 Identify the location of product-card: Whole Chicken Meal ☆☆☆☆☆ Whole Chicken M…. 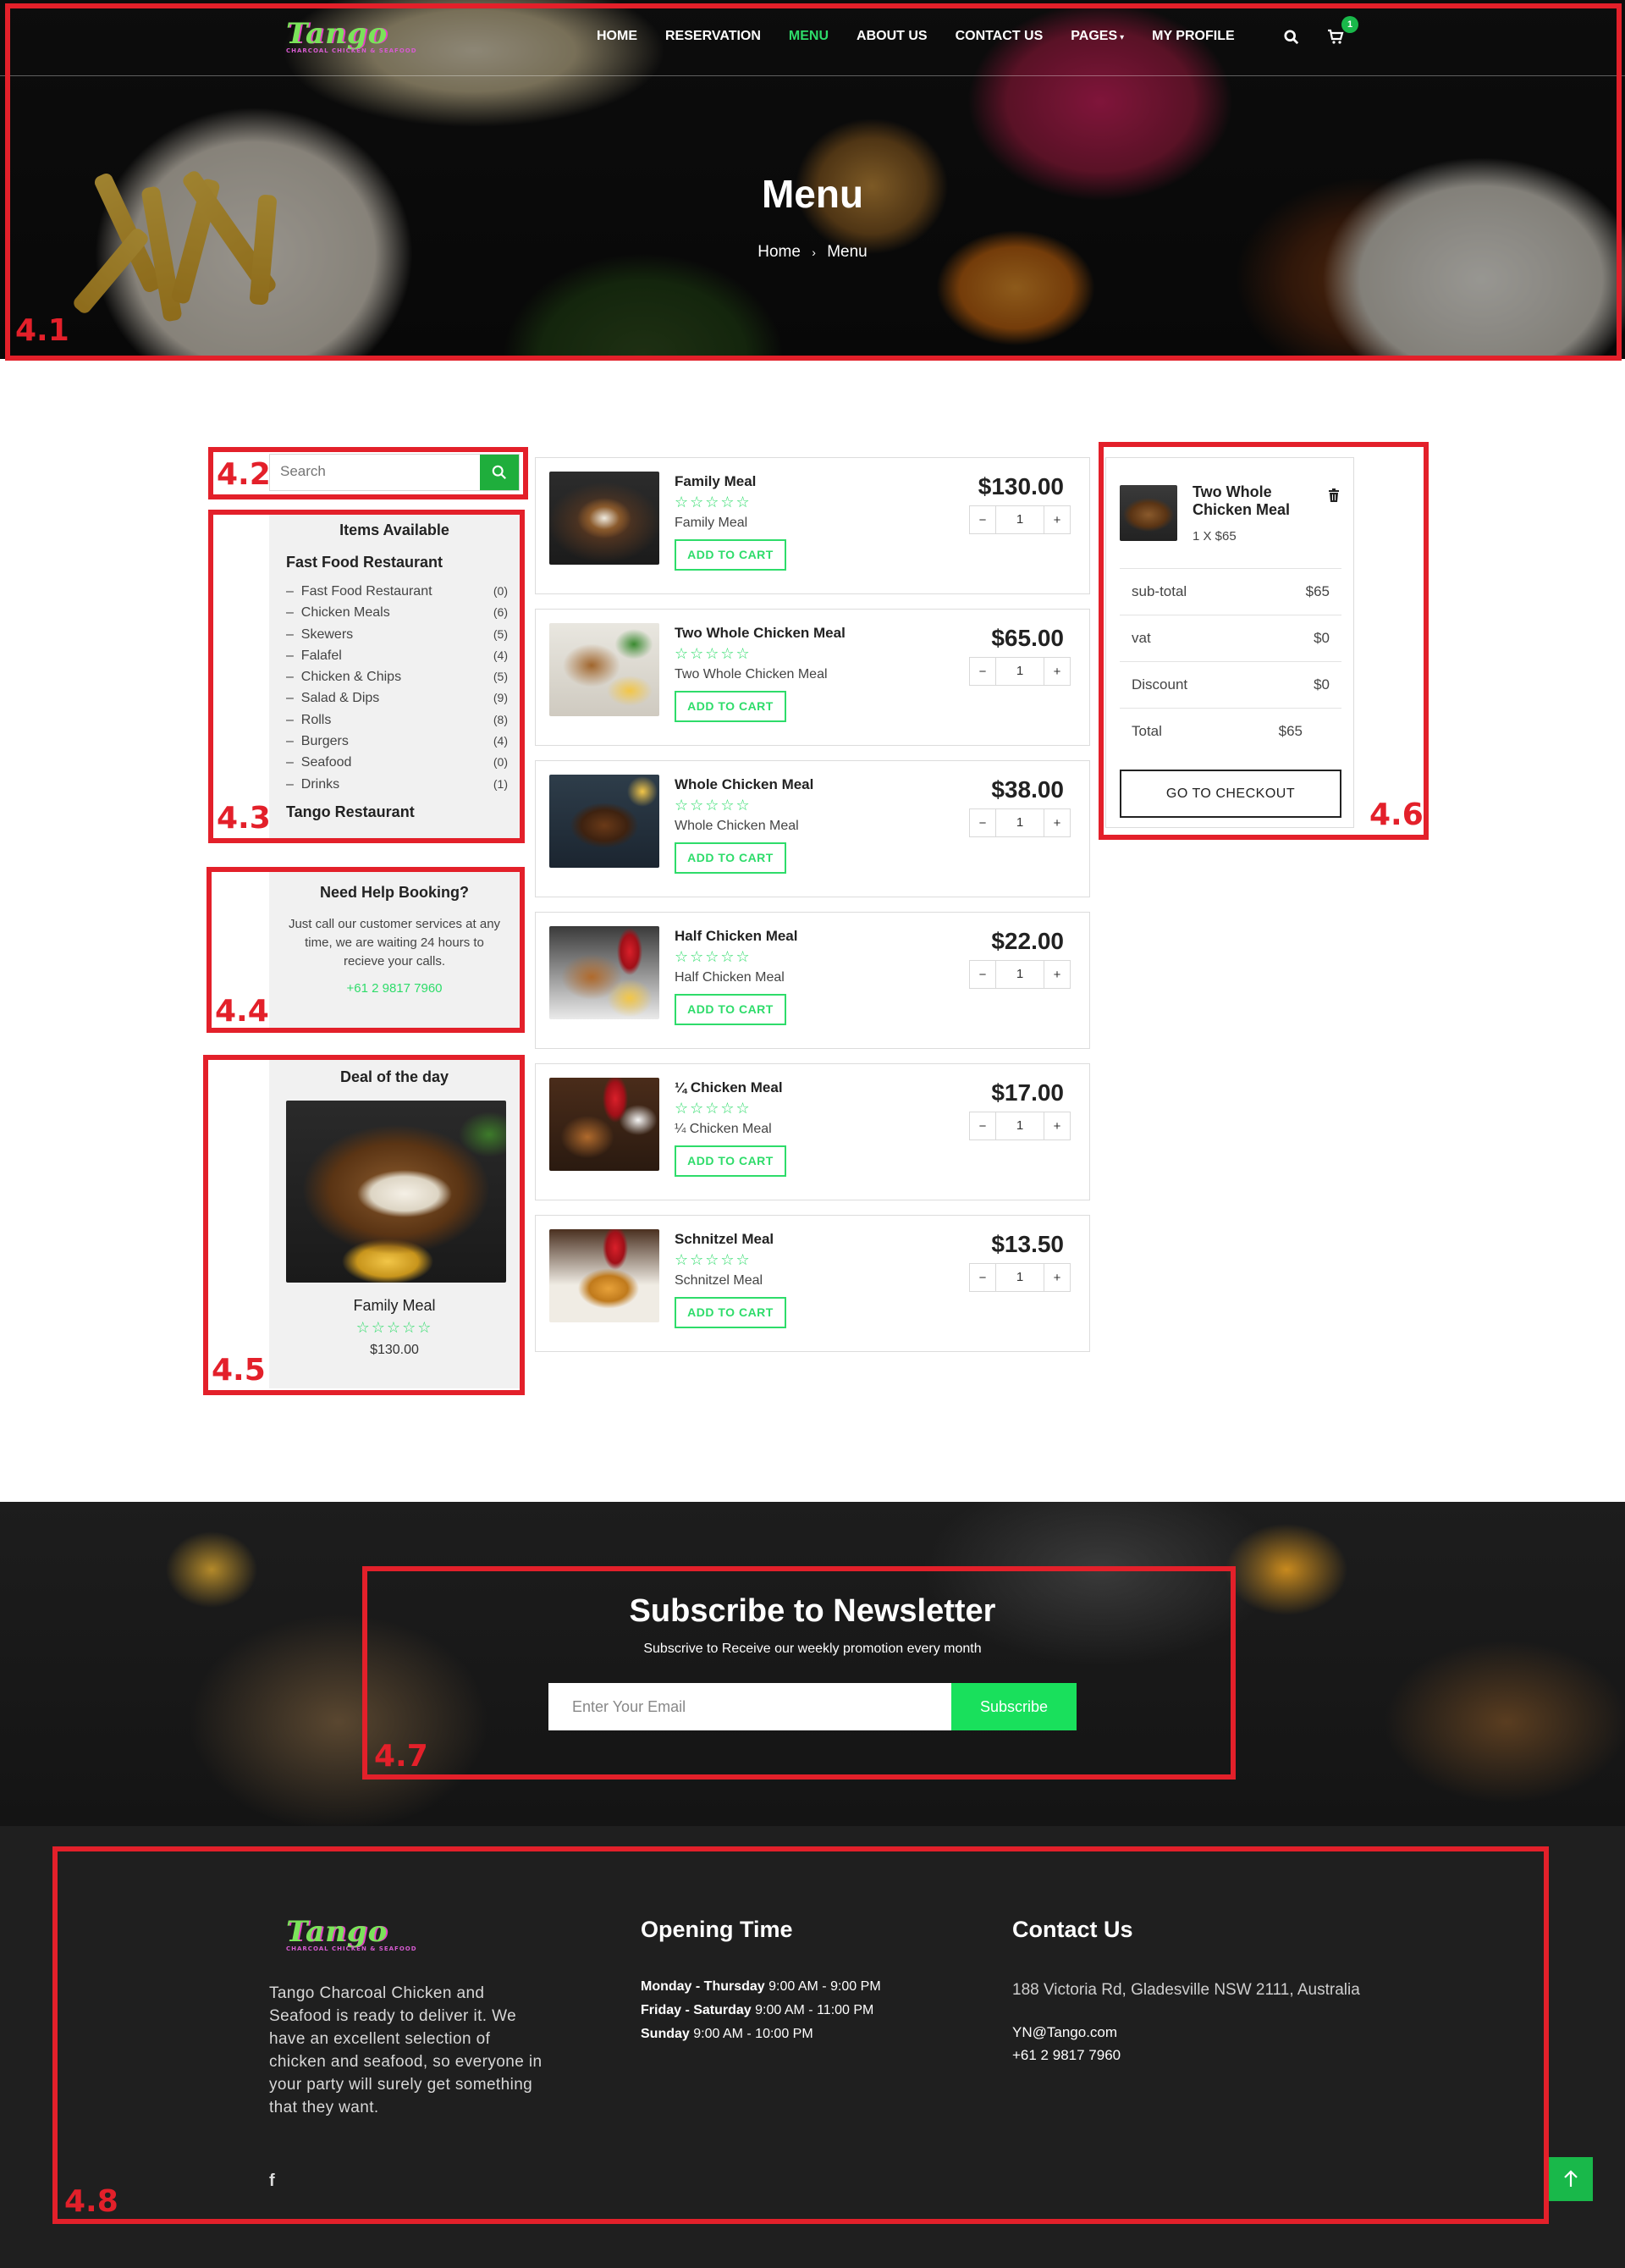
(813, 828).